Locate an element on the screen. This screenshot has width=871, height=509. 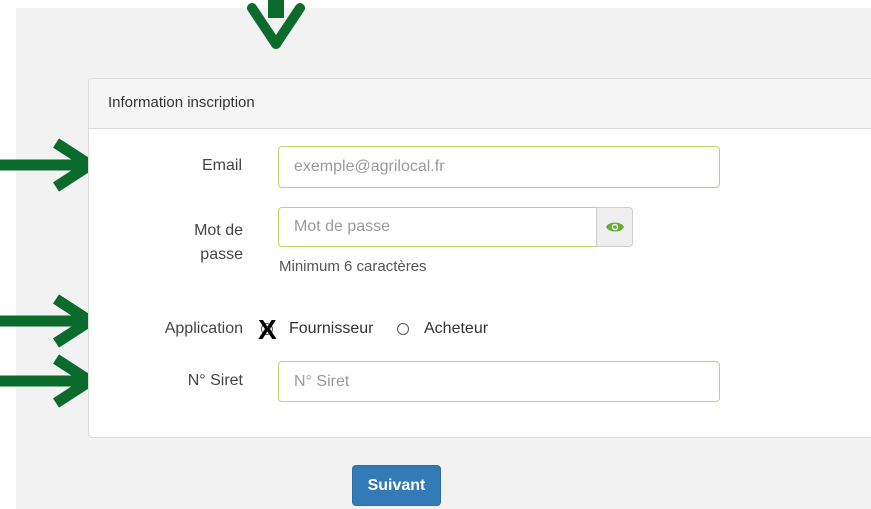
annotation-arrow-application is located at coordinates (50, 321).